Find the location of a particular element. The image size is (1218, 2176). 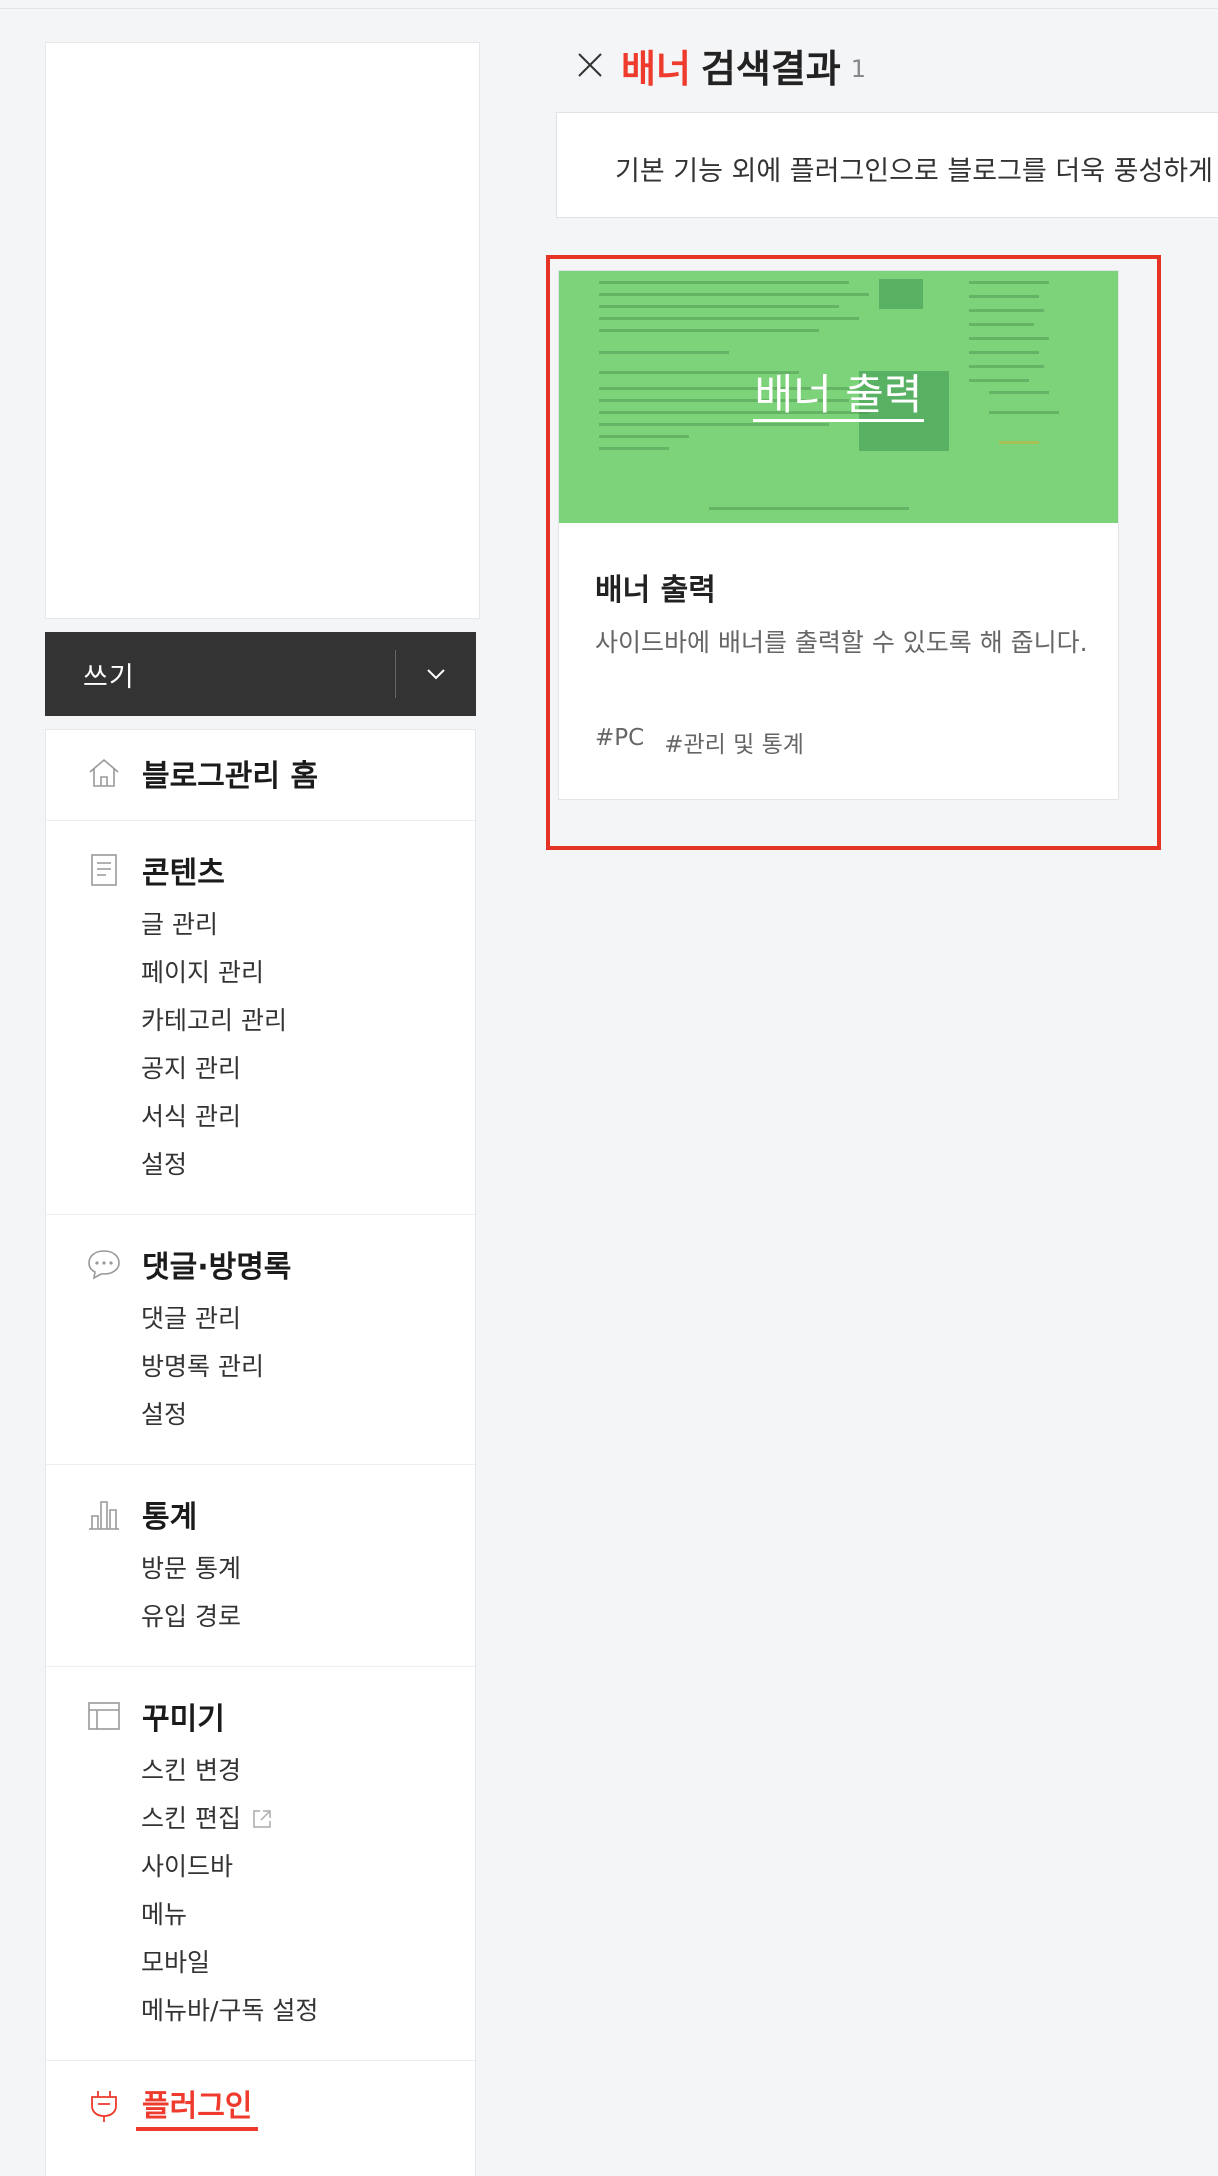

top-divider is located at coordinates (609, 4).